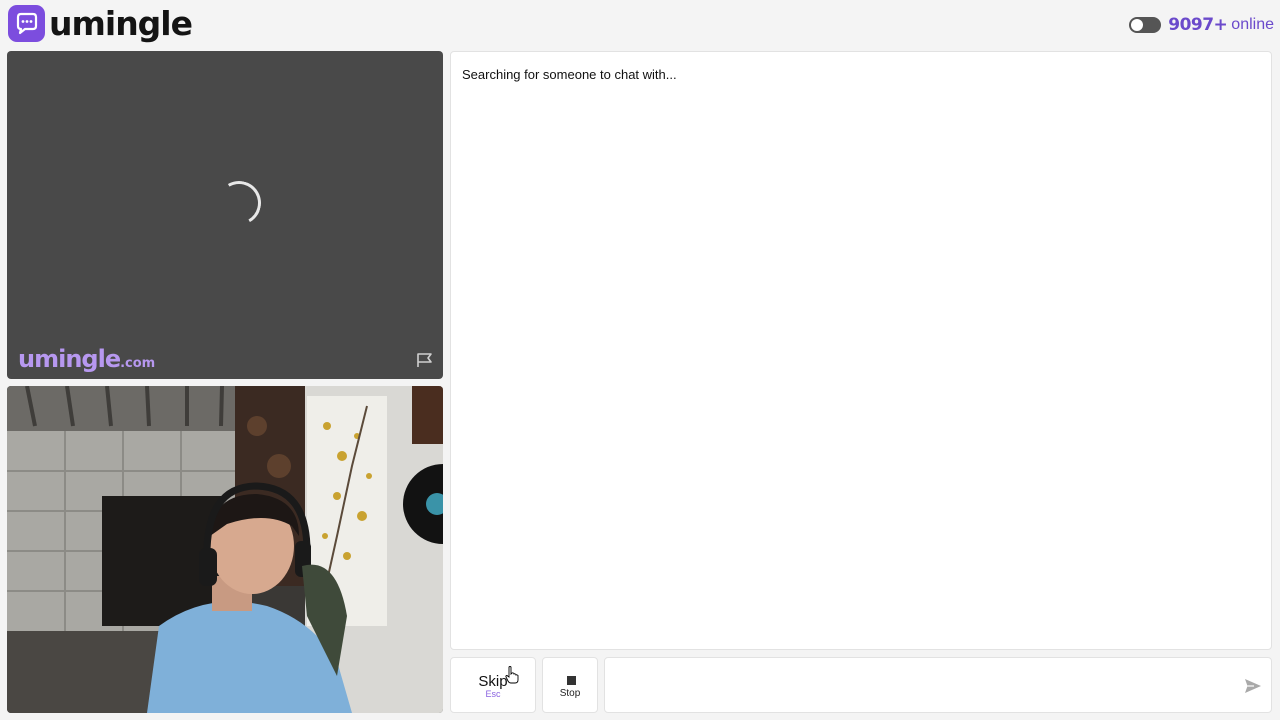 This screenshot has width=1280, height=720. Describe the element at coordinates (1253, 686) in the screenshot. I see `send-icon` at that location.